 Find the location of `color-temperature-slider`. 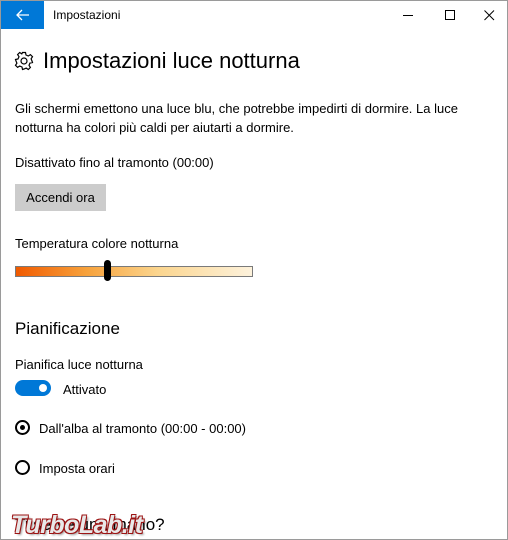

color-temperature-slider is located at coordinates (134, 271).